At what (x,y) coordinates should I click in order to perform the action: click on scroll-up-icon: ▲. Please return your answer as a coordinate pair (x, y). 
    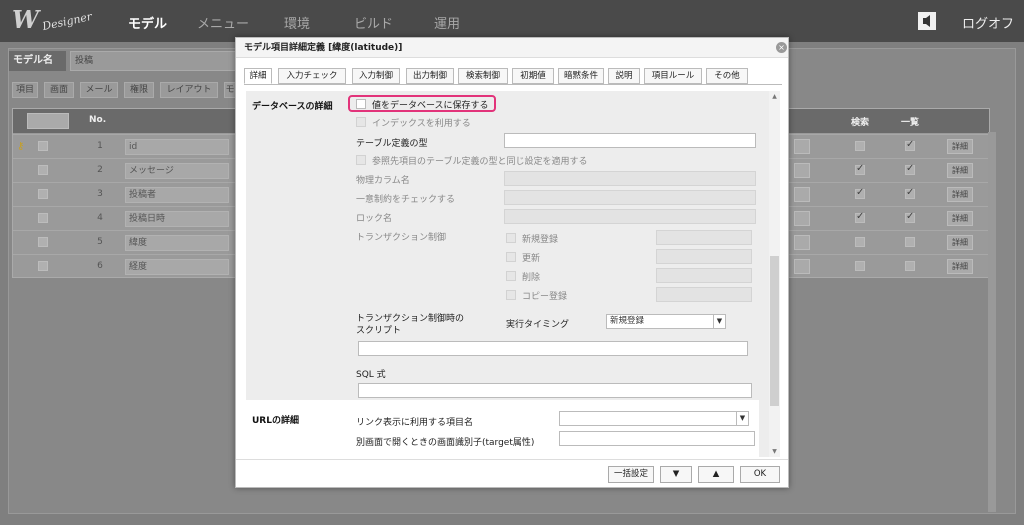
    Looking at the image, I should click on (774, 96).